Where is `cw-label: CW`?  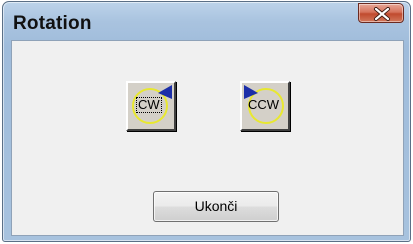
cw-label: CW is located at coordinates (149, 105).